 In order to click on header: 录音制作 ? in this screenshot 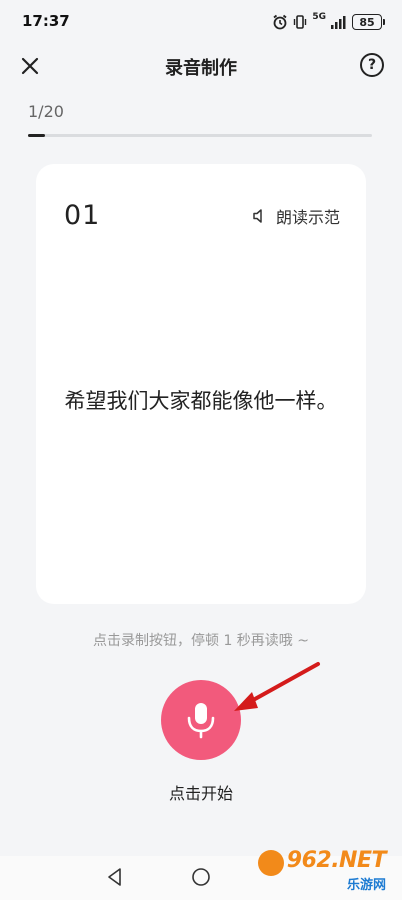, I will do `click(201, 66)`.